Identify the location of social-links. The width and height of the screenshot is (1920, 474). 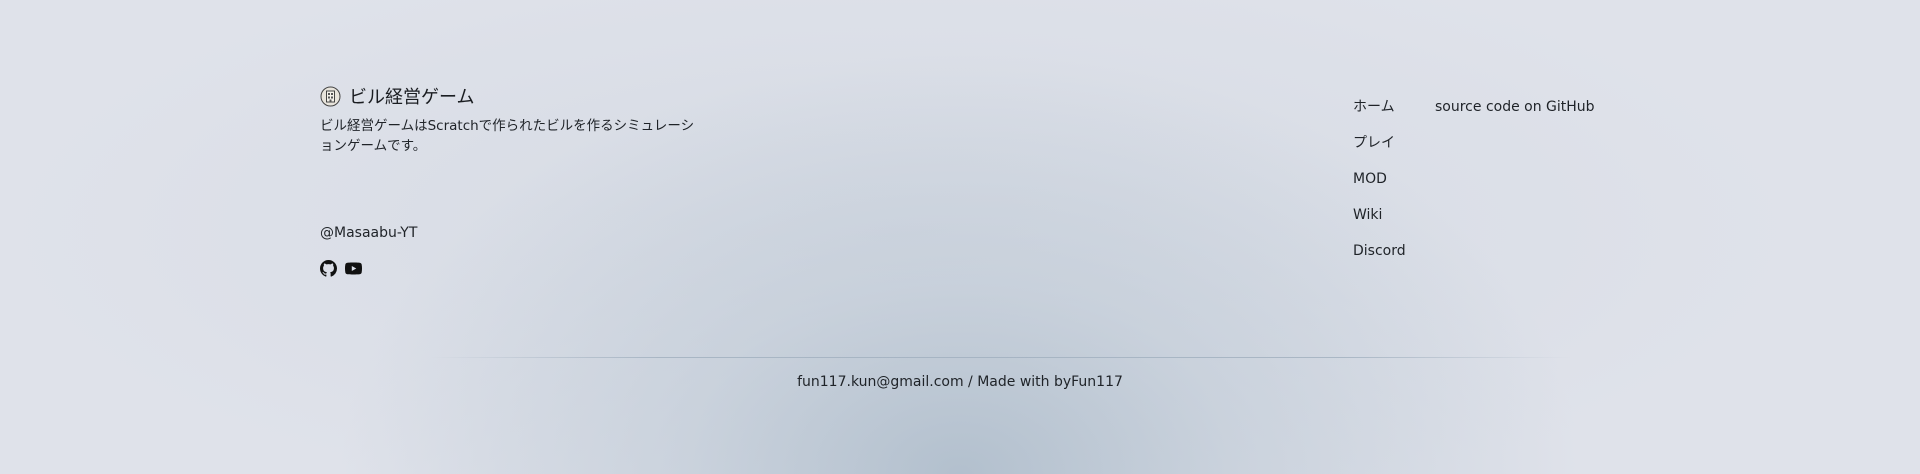
(341, 268).